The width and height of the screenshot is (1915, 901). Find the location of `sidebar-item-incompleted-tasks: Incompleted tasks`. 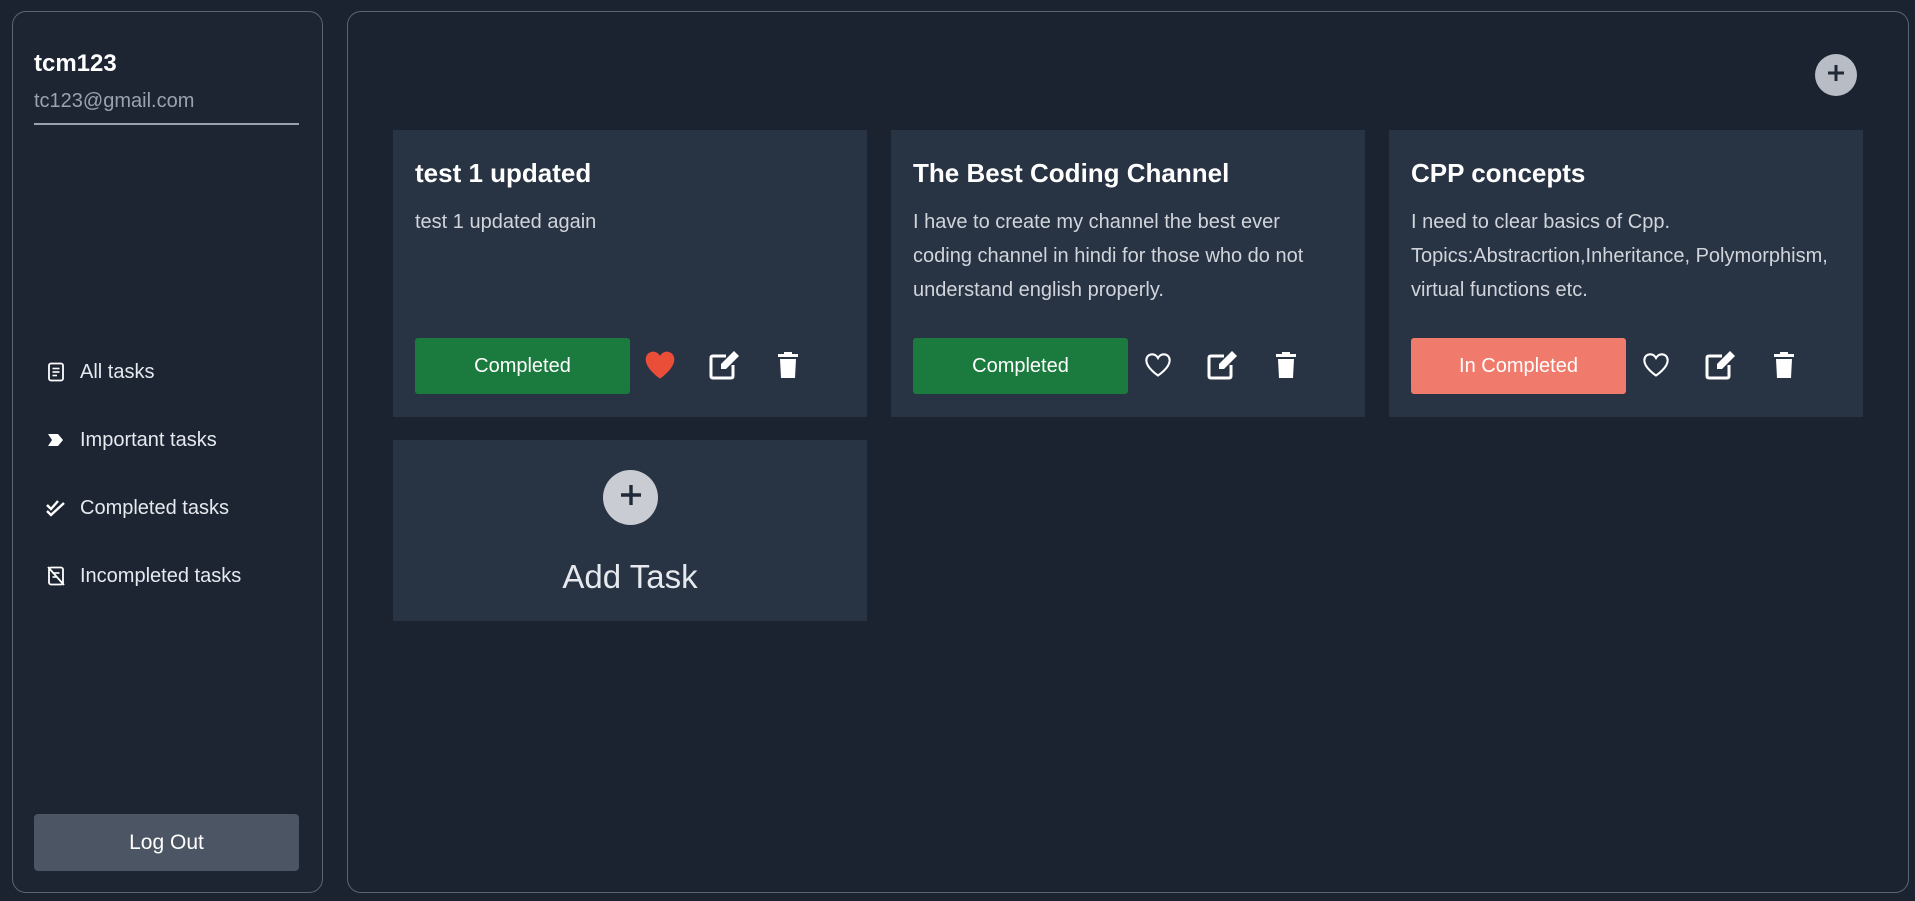

sidebar-item-incompleted-tasks: Incompleted tasks is located at coordinates (143, 576).